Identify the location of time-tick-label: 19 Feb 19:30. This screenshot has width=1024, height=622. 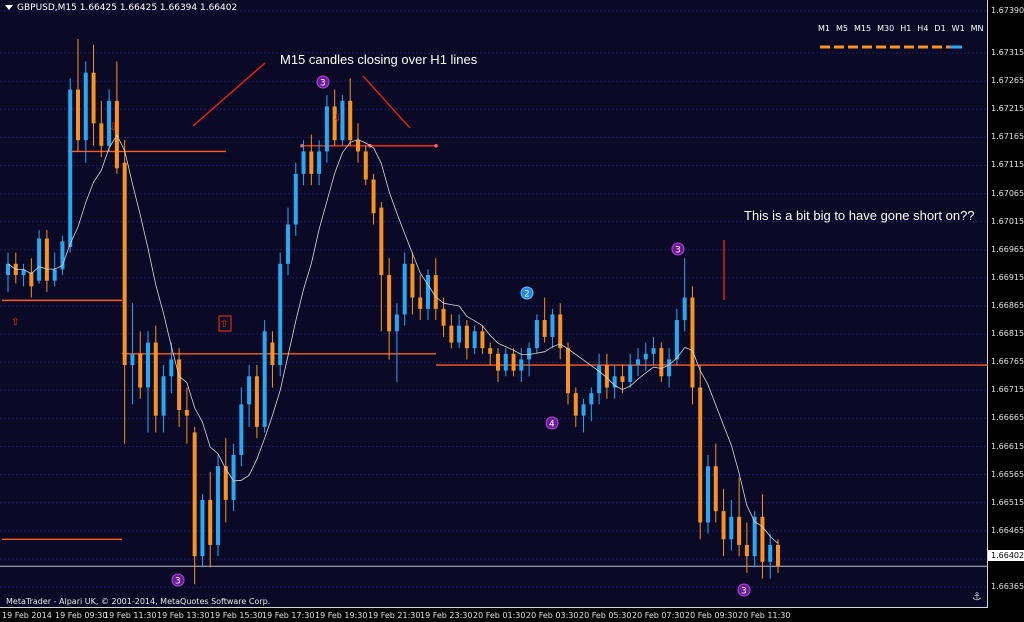
(341, 615).